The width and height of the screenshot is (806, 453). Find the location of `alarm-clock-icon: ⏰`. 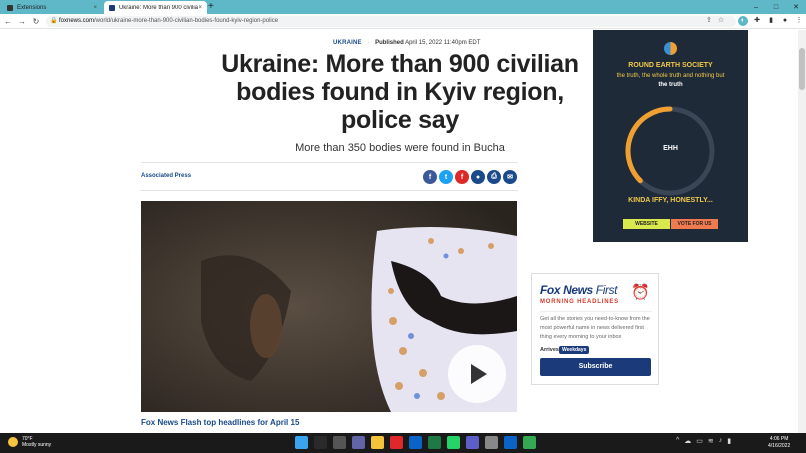

alarm-clock-icon: ⏰ is located at coordinates (640, 292).